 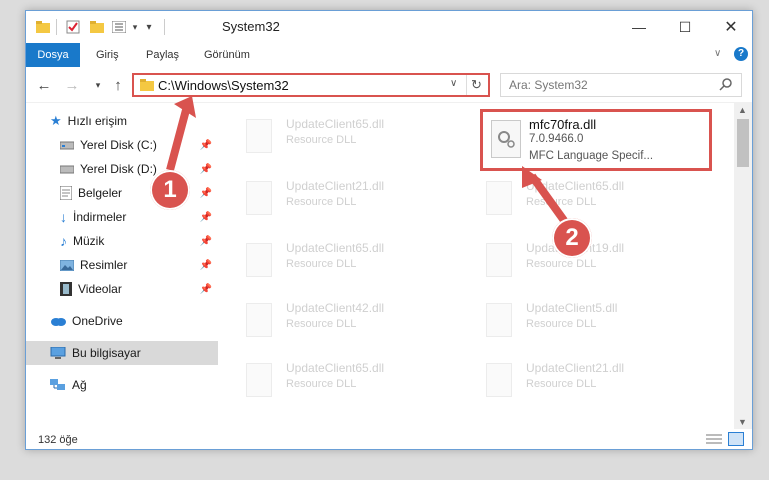 I want to click on step-2-badge: 2, so click(x=572, y=238).